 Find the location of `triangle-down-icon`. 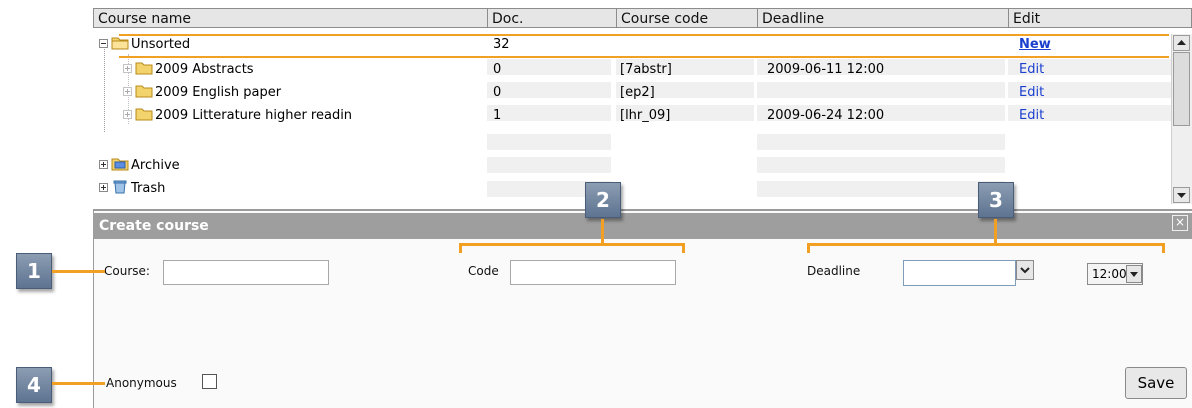

triangle-down-icon is located at coordinates (1134, 274).